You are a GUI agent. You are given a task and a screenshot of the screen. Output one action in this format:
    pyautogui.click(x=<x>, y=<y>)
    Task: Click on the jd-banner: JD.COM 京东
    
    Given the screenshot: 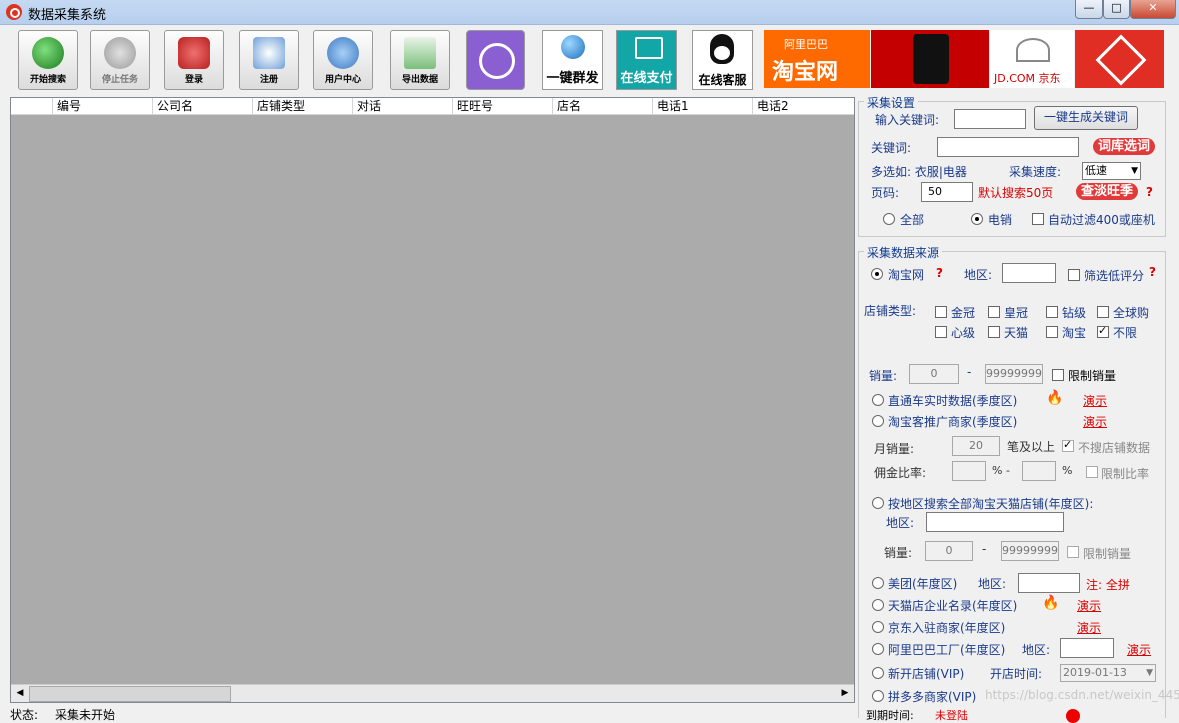 What is the action you would take?
    pyautogui.click(x=1032, y=59)
    